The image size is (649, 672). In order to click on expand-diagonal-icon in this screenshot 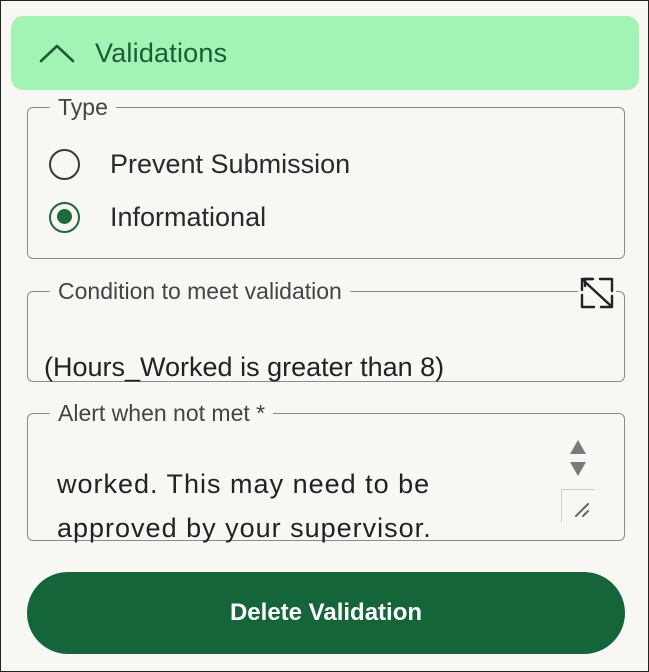, I will do `click(597, 293)`.